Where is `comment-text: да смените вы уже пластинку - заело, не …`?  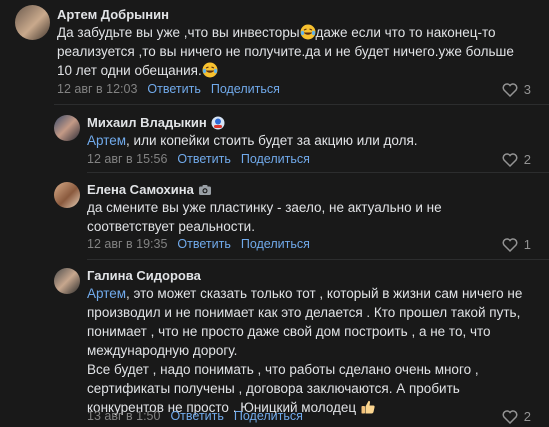
comment-text: да смените вы уже пластинку - заело, не … is located at coordinates (264, 217).